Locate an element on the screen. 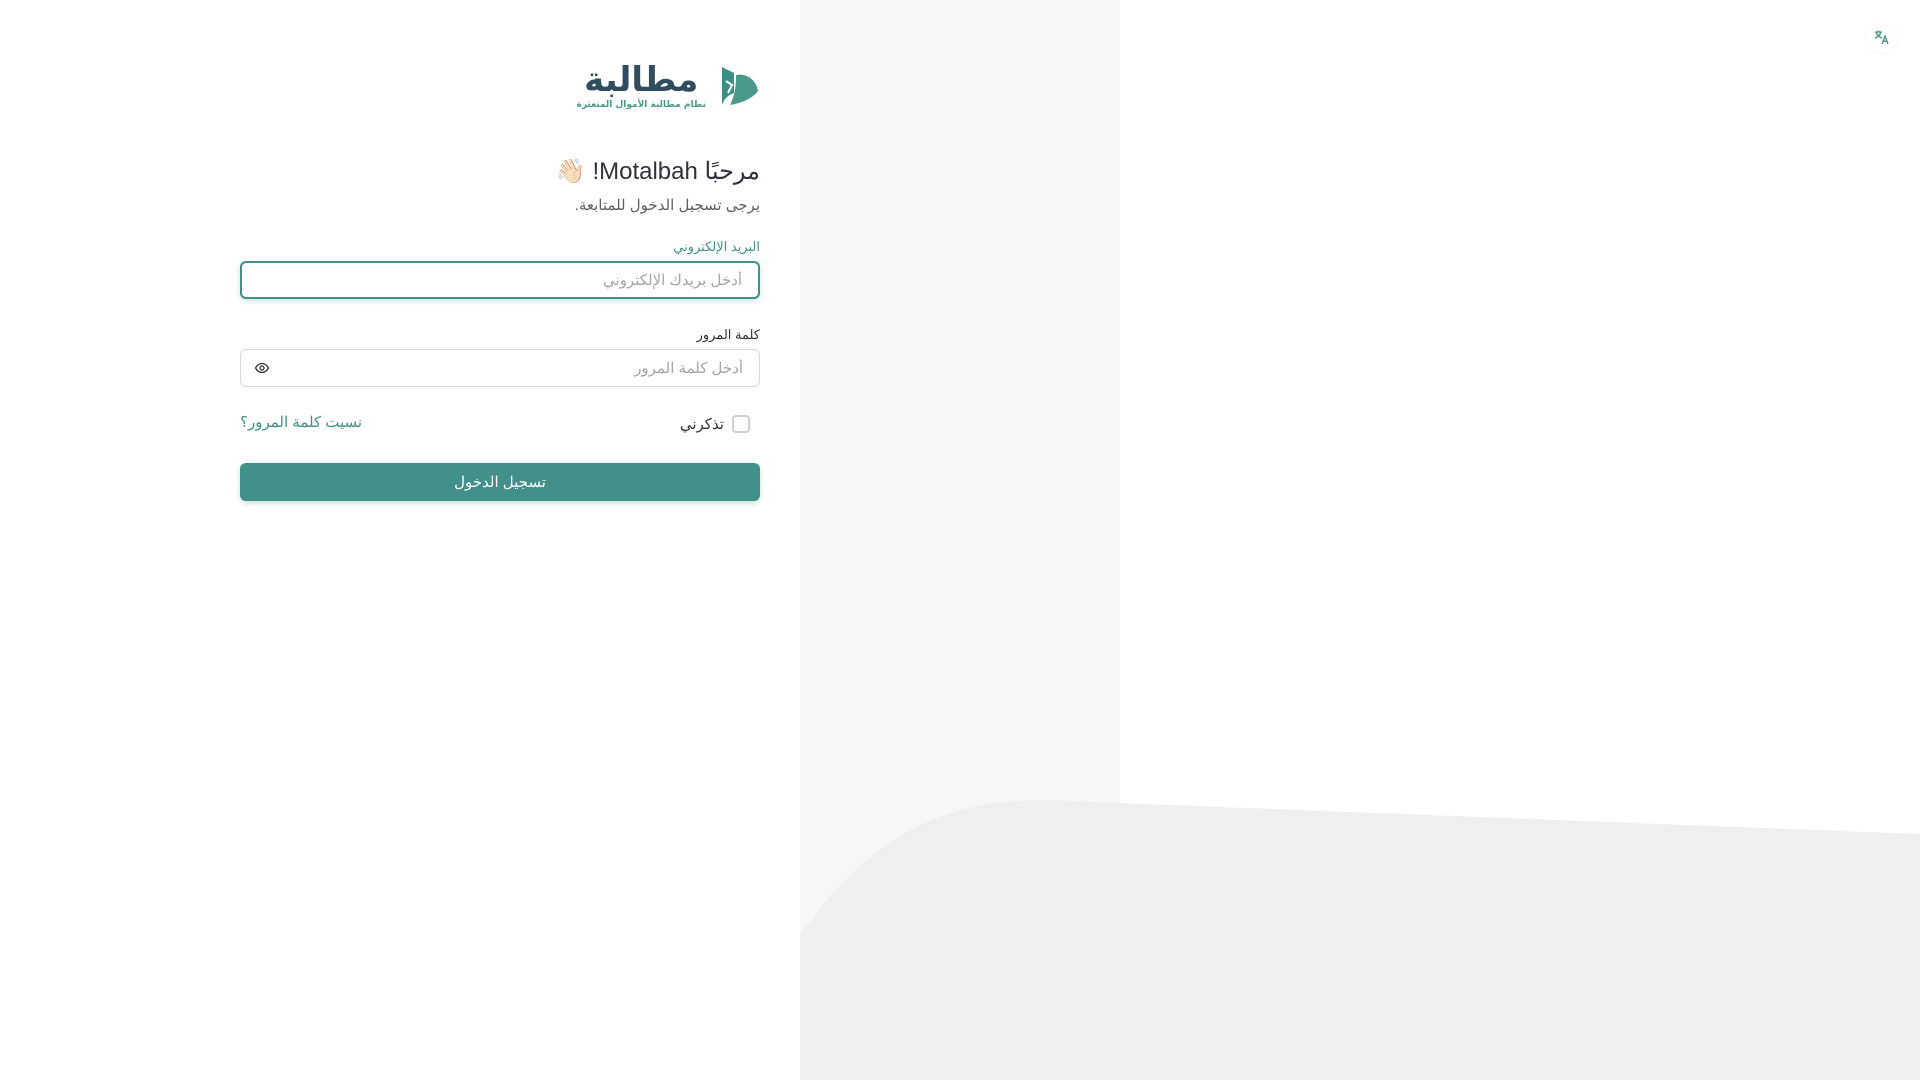  eye-icon is located at coordinates (262, 368).